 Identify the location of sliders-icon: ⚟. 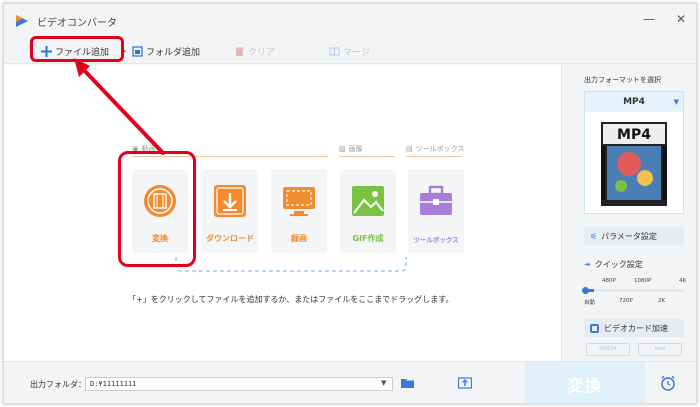
(594, 236).